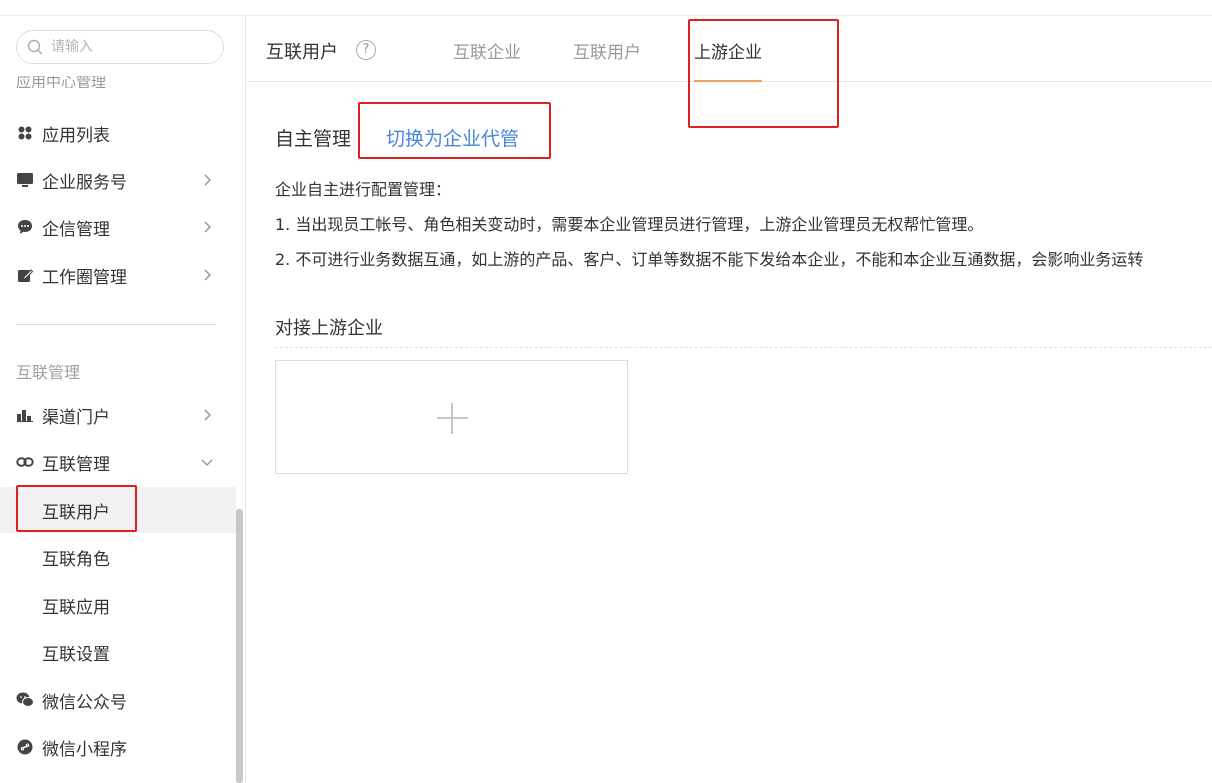 This screenshot has height=783, width=1212. What do you see at coordinates (25, 700) in the screenshot?
I see `wechat-icon` at bounding box center [25, 700].